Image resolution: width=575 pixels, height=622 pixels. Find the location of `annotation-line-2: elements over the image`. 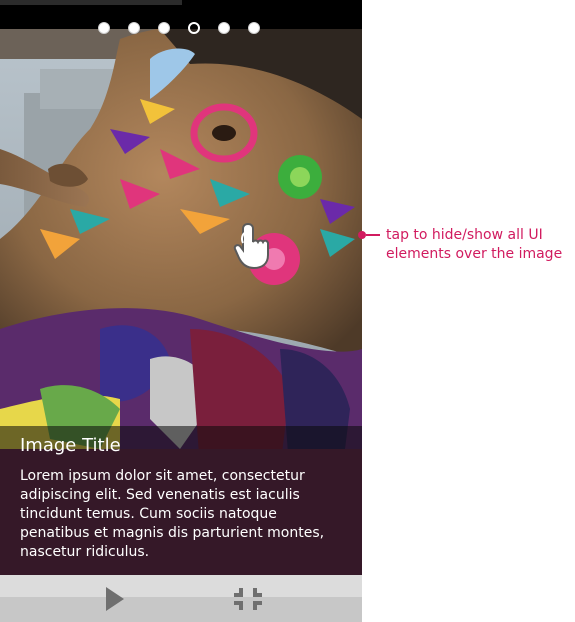

annotation-line-2: elements over the image is located at coordinates (474, 254).